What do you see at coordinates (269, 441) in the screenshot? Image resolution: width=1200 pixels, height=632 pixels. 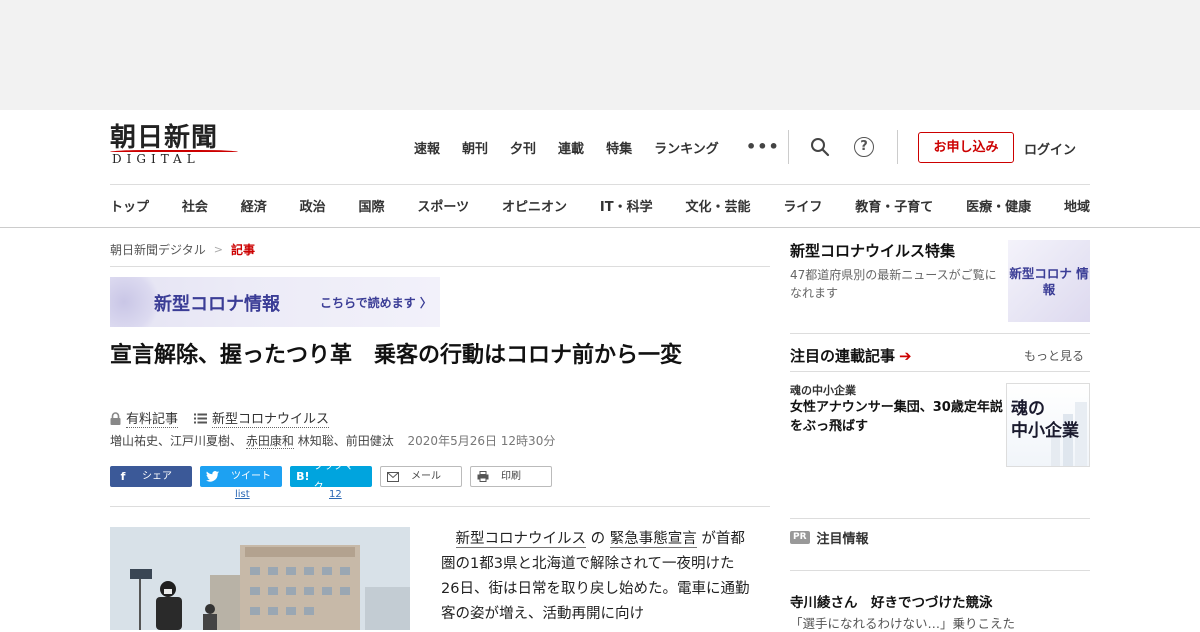 I see `author-link: 赤田康和` at bounding box center [269, 441].